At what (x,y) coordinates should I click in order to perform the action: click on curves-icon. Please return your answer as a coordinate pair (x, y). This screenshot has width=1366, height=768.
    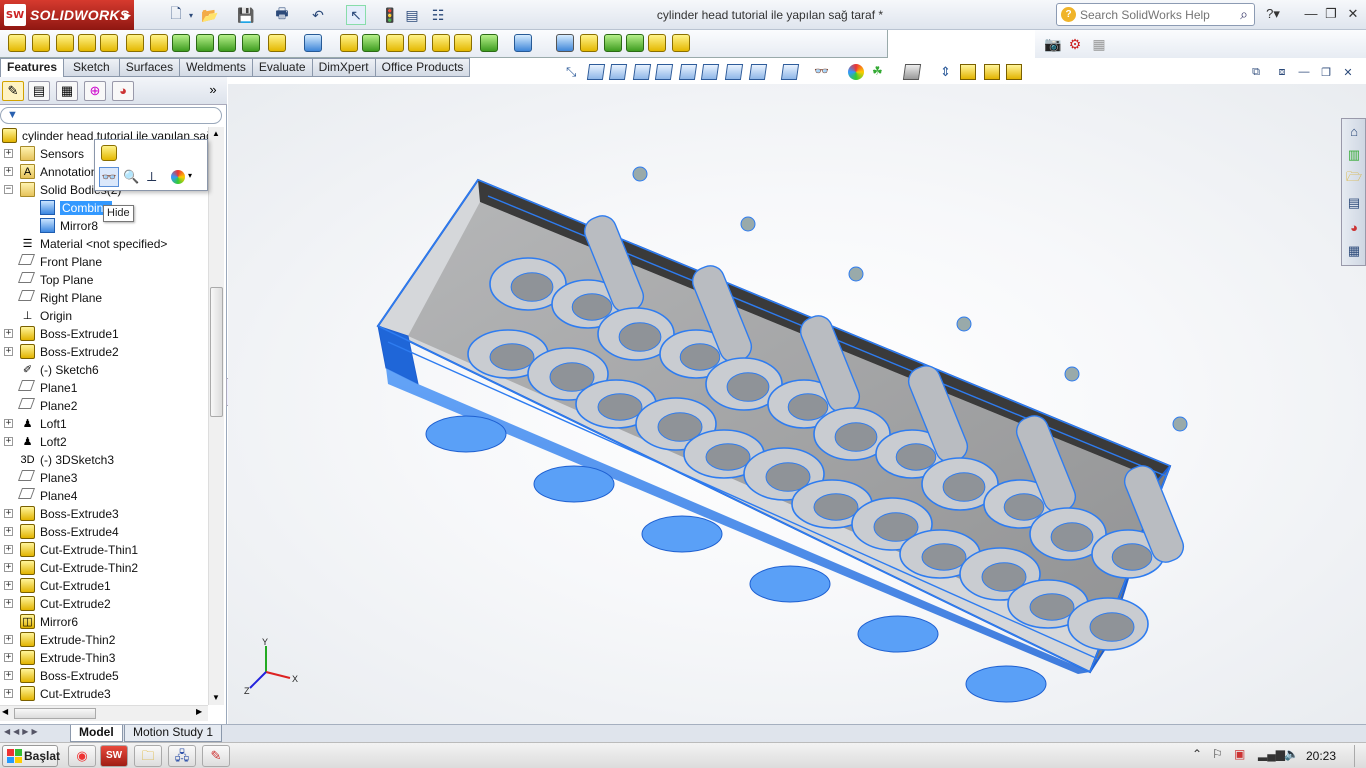
    Looking at the image, I should click on (523, 43).